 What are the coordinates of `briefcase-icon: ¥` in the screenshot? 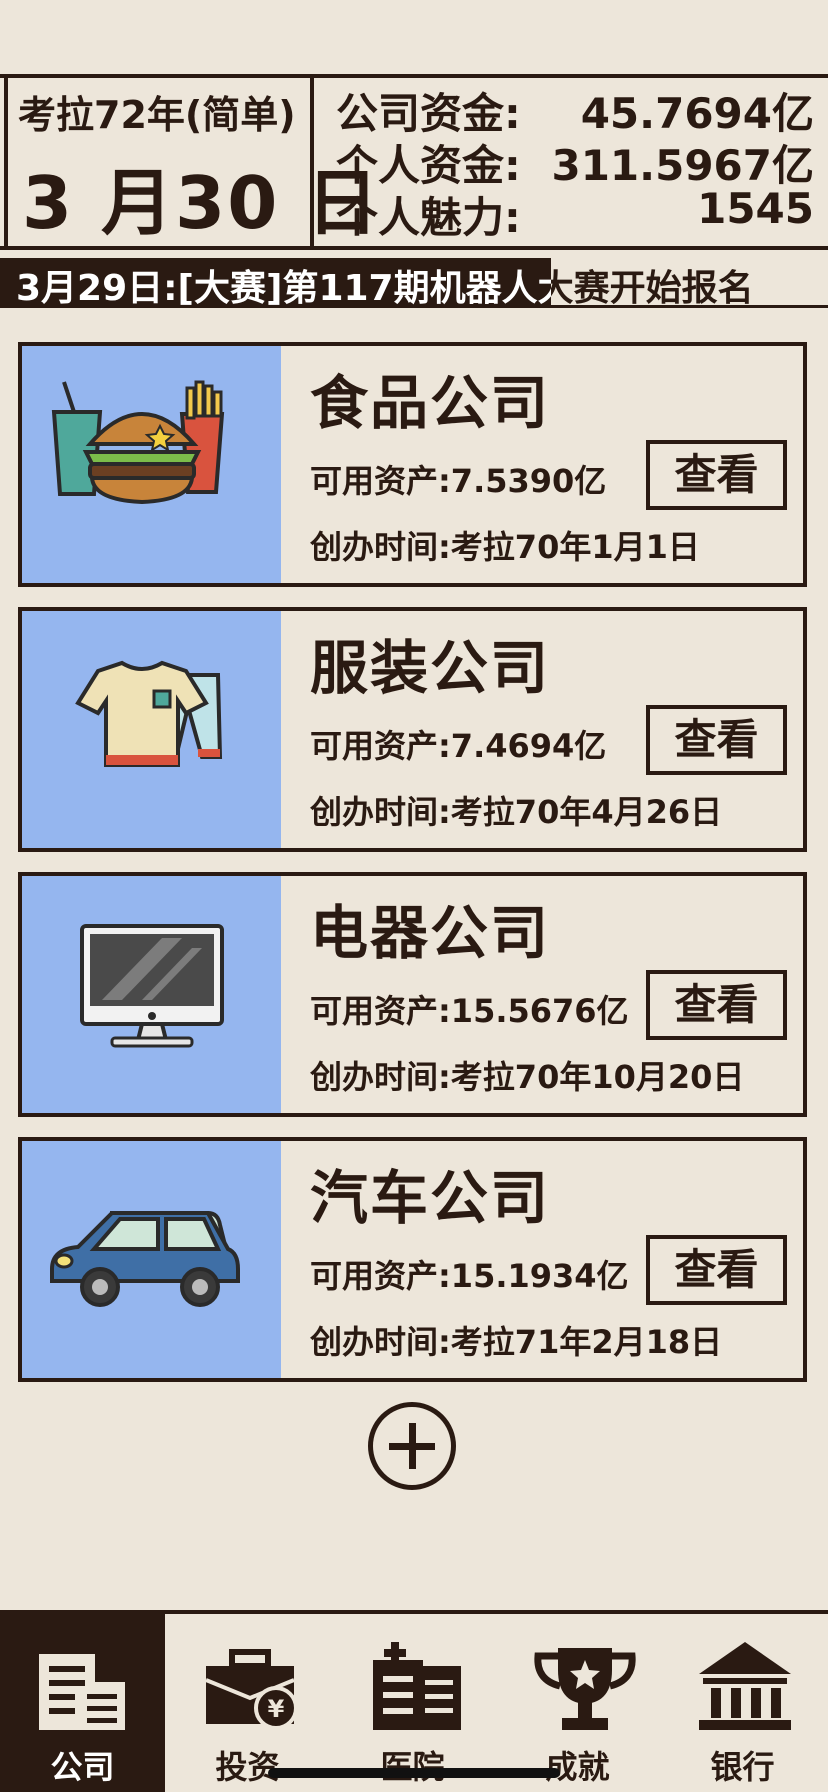 It's located at (251, 1689).